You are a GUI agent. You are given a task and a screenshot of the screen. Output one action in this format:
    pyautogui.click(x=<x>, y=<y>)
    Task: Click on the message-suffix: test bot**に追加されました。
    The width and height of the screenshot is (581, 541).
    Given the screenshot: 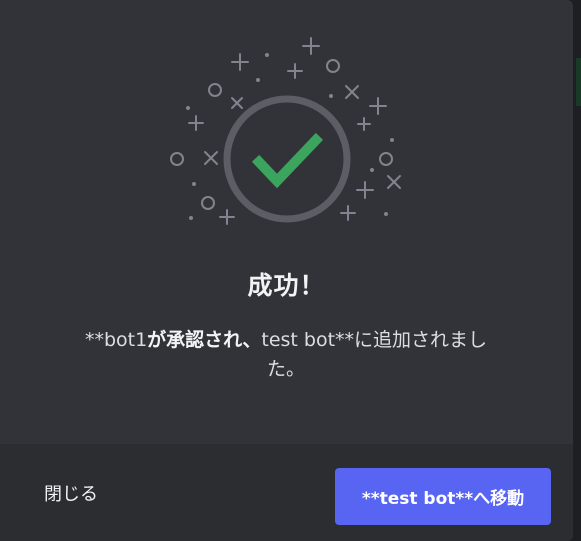 What is the action you would take?
    pyautogui.click(x=374, y=354)
    